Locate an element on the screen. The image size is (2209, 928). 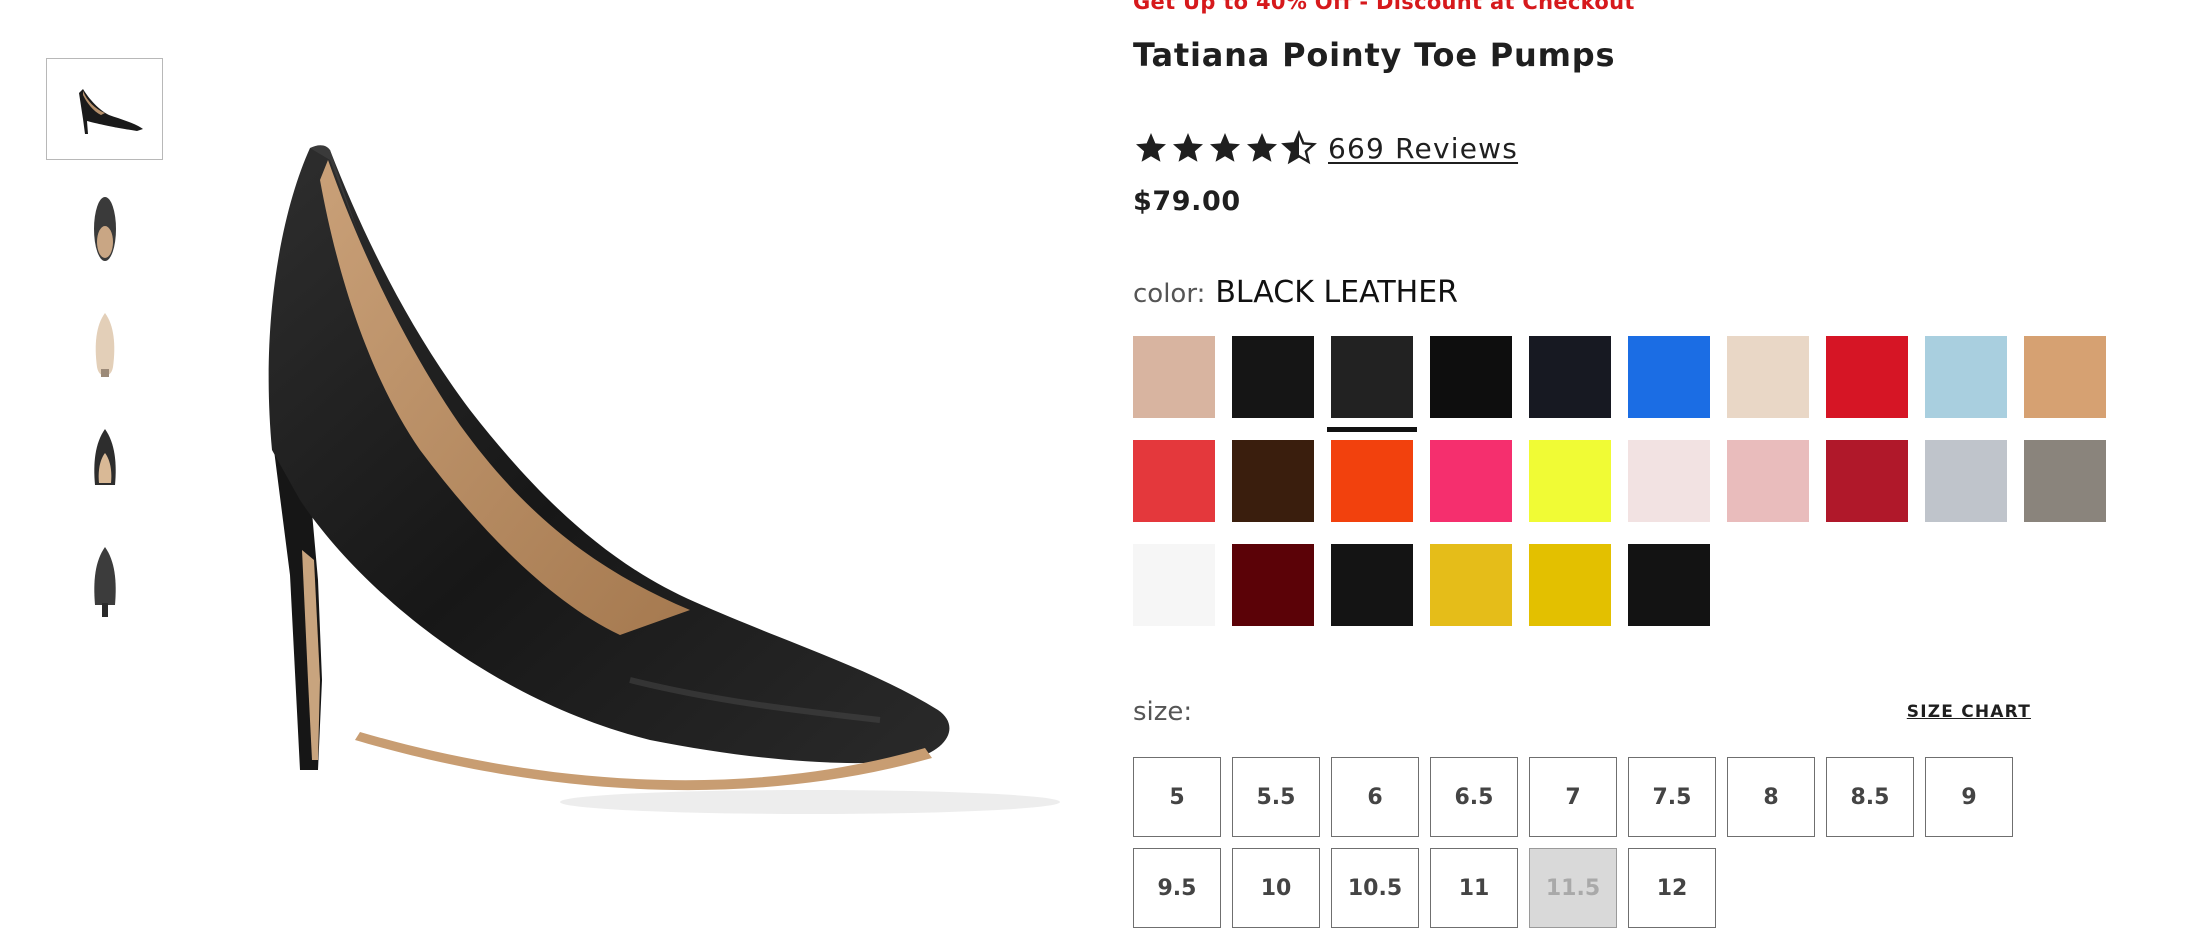
star-rating is located at coordinates (1225, 148).